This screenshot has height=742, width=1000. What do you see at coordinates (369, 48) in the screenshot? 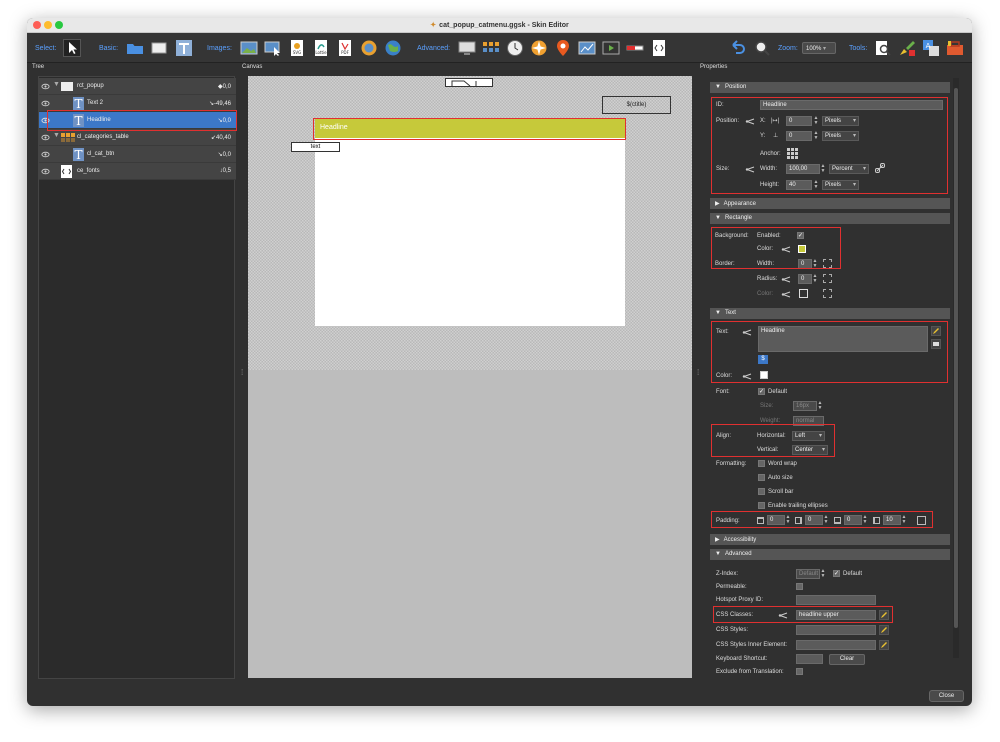
I see `panorama-tool-button` at bounding box center [369, 48].